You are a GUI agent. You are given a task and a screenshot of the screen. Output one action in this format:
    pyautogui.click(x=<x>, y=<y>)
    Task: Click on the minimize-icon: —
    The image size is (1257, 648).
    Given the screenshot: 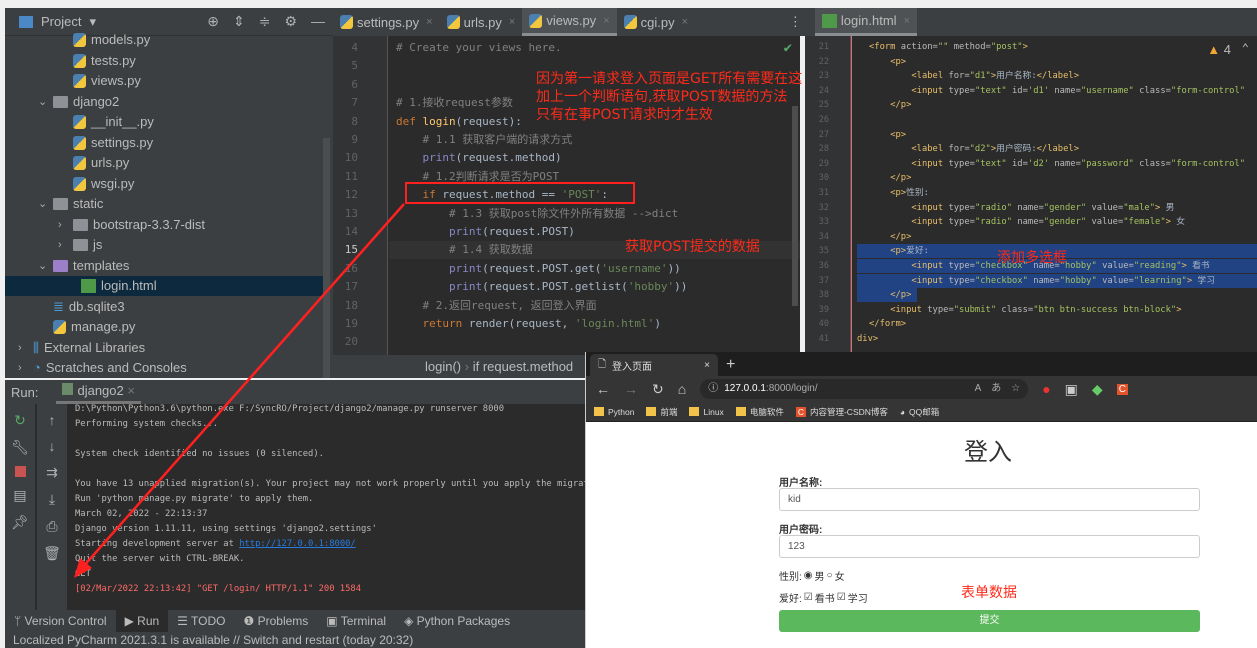 What is the action you would take?
    pyautogui.click(x=318, y=21)
    